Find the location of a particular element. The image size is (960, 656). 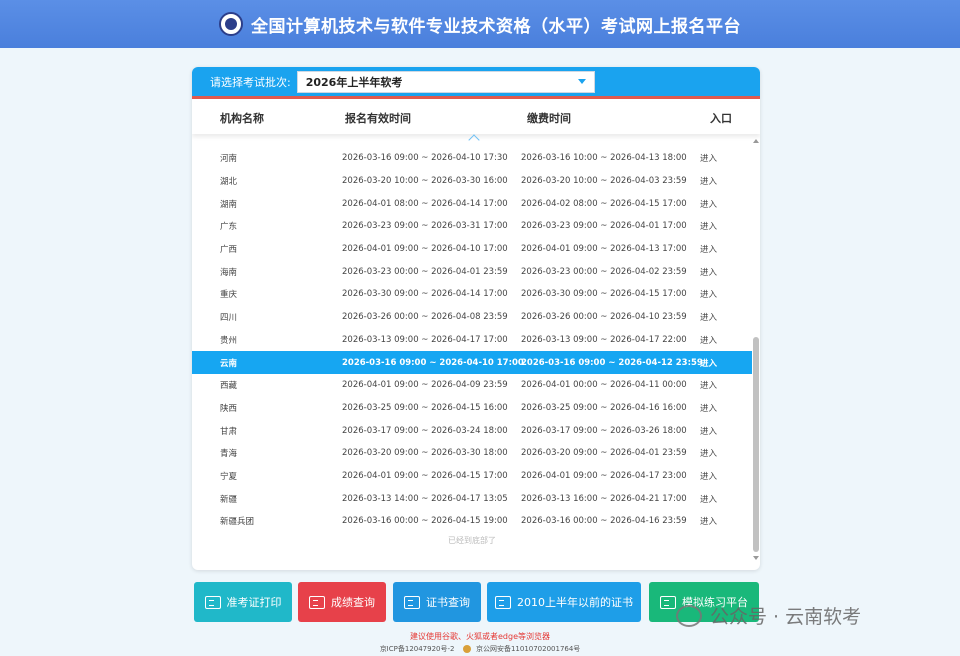

pay-time: 2026-03-23 09:00 ~ 2026-04-01 17:00 is located at coordinates (604, 226).